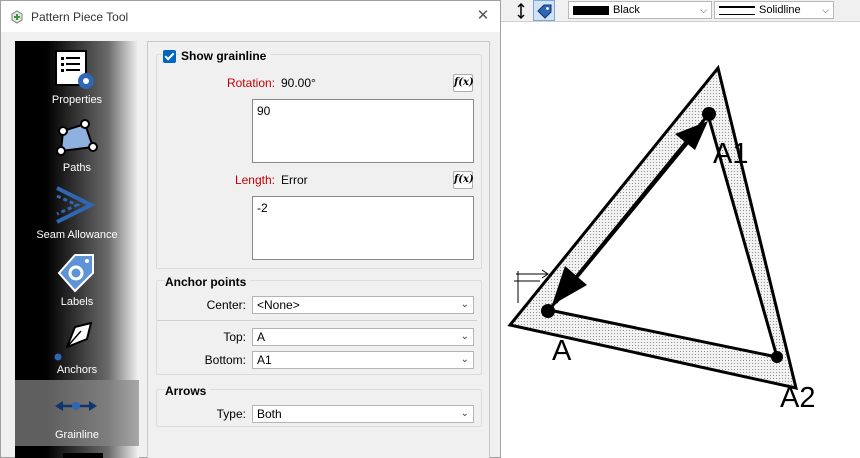 This screenshot has width=860, height=458. Describe the element at coordinates (737, 10) in the screenshot. I see `line-type-swatch` at that location.